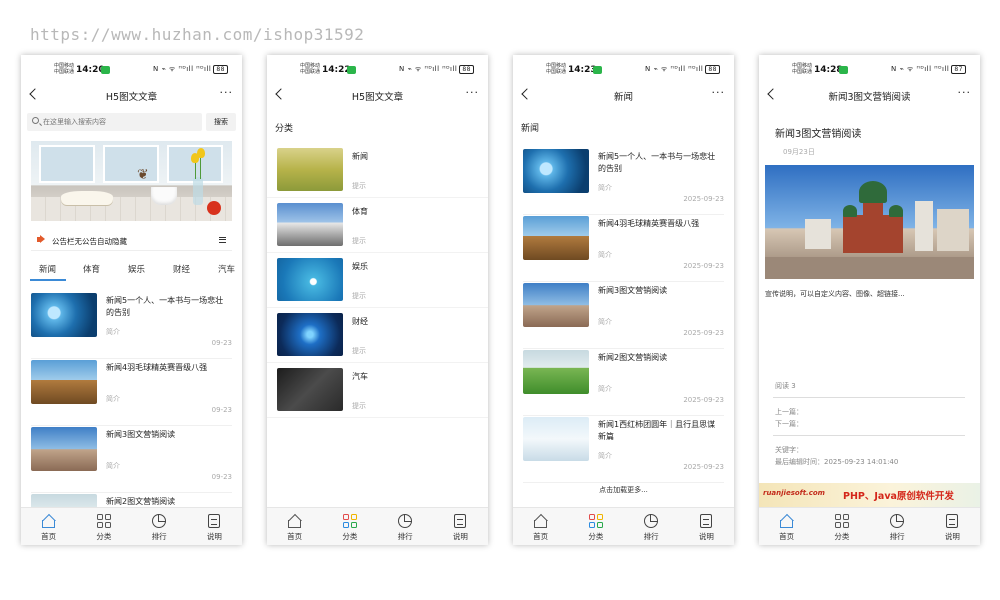 This screenshot has width=1000, height=600. Describe the element at coordinates (897, 536) in the screenshot. I see `tab-label: 排行` at that location.